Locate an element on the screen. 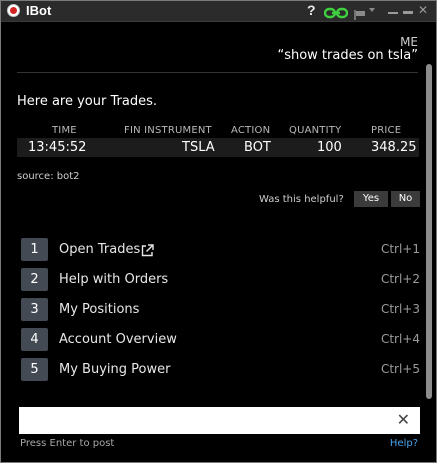 The height and width of the screenshot is (463, 437). menu-label: My Positions is located at coordinates (99, 309).